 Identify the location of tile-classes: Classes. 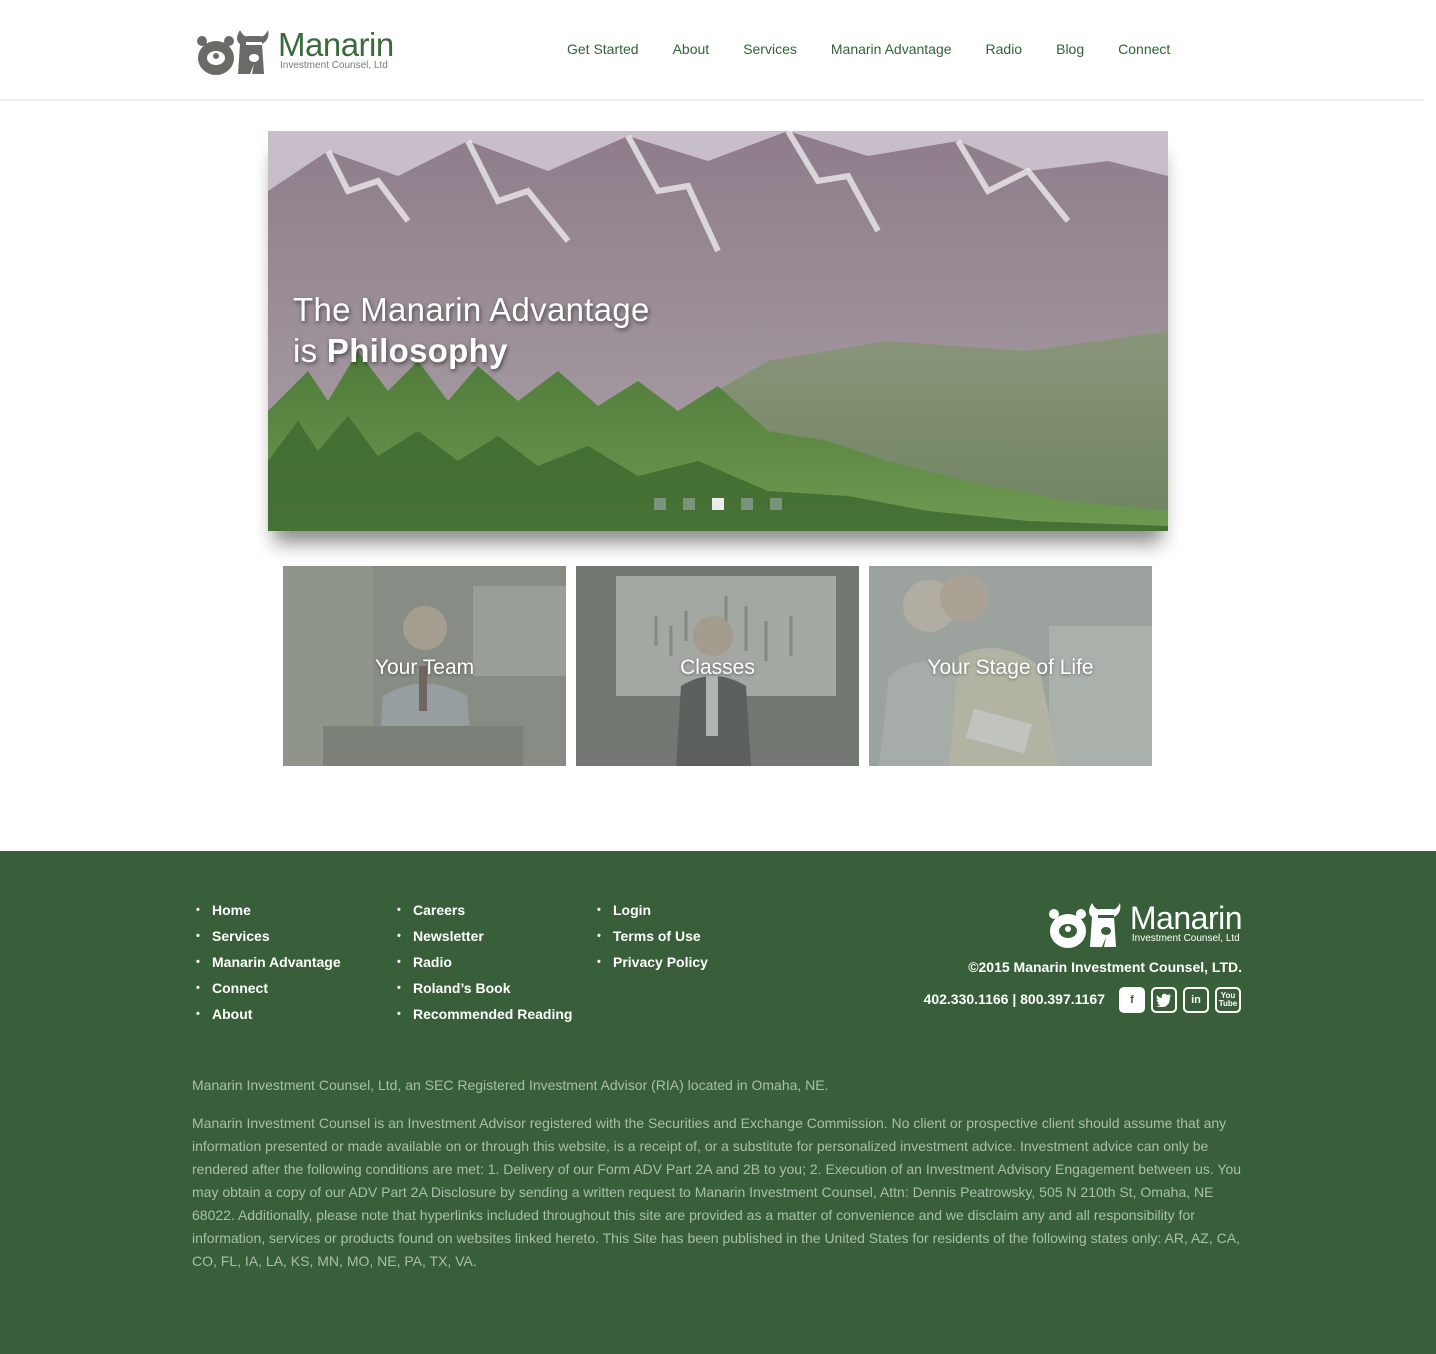
(717, 666).